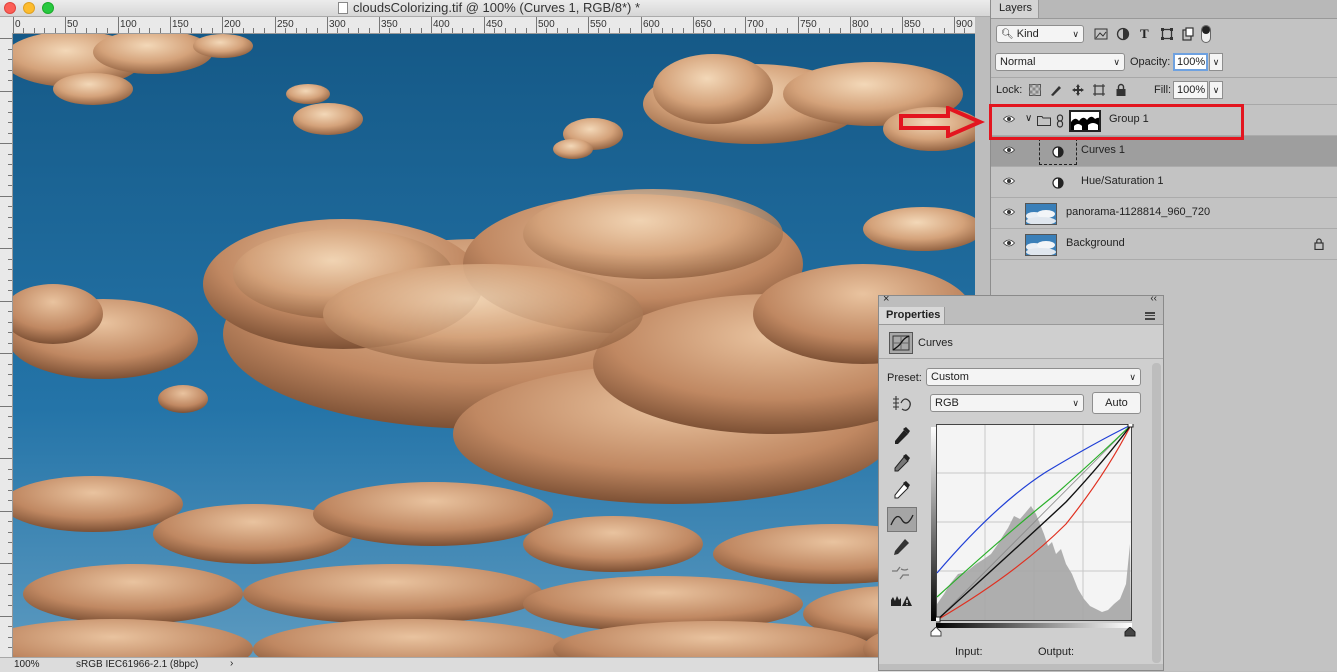  What do you see at coordinates (1190, 90) in the screenshot?
I see `fill-input: 100%` at bounding box center [1190, 90].